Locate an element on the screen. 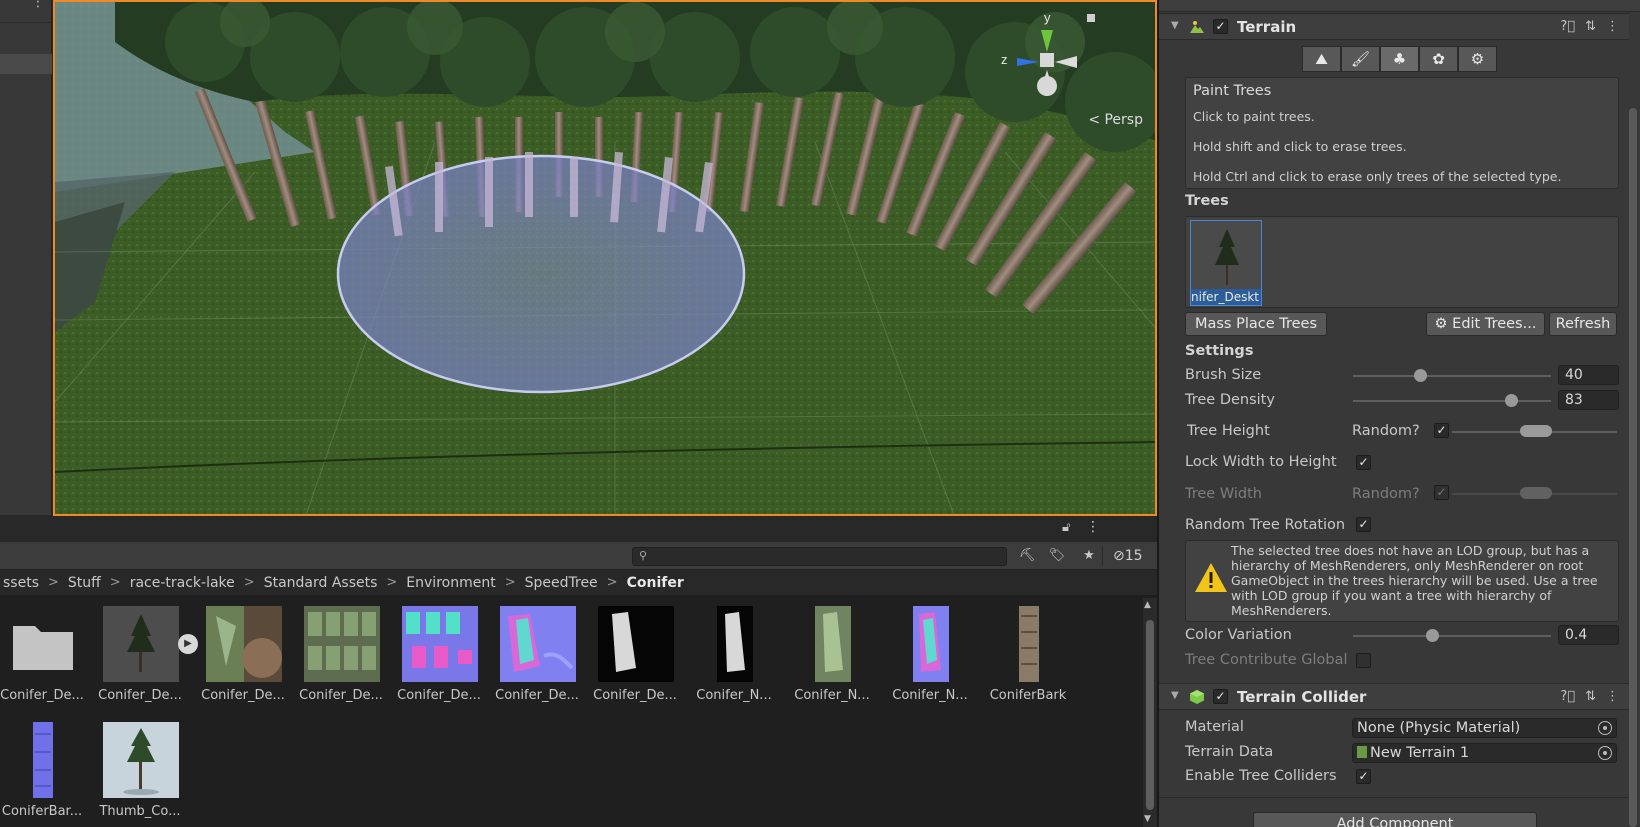  search-input: ⚲ is located at coordinates (819, 556).